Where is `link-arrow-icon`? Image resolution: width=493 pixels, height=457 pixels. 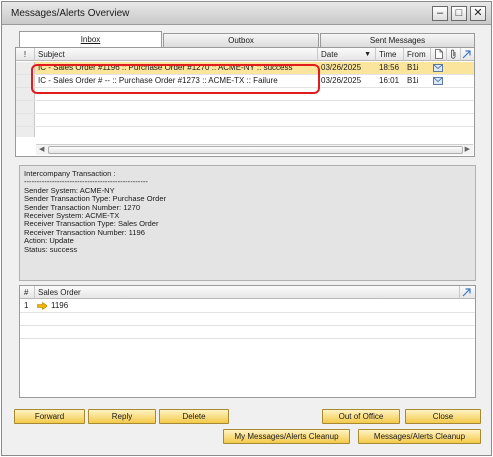
link-arrow-icon is located at coordinates (41, 306).